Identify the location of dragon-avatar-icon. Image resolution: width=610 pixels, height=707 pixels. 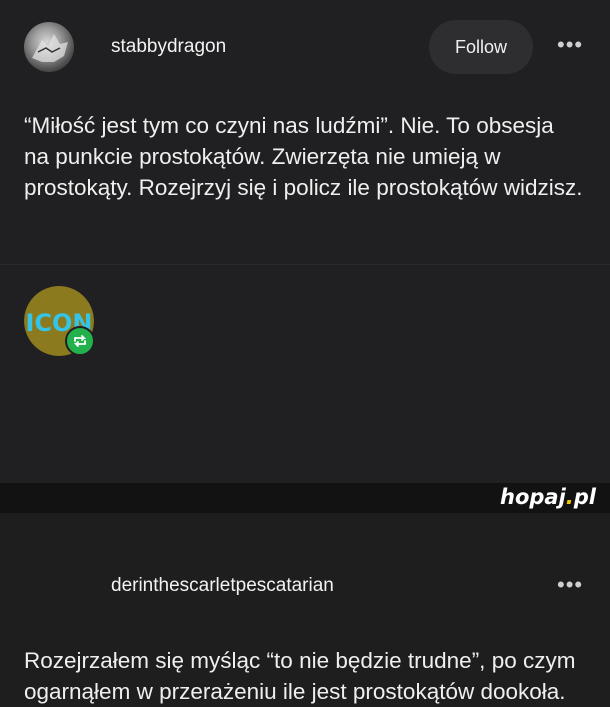
(50, 48).